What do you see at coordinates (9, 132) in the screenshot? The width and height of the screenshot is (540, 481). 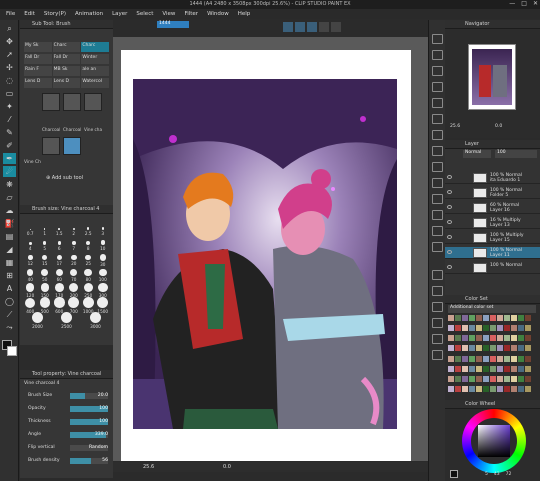 I see `pen-tool-icon: ✎` at bounding box center [9, 132].